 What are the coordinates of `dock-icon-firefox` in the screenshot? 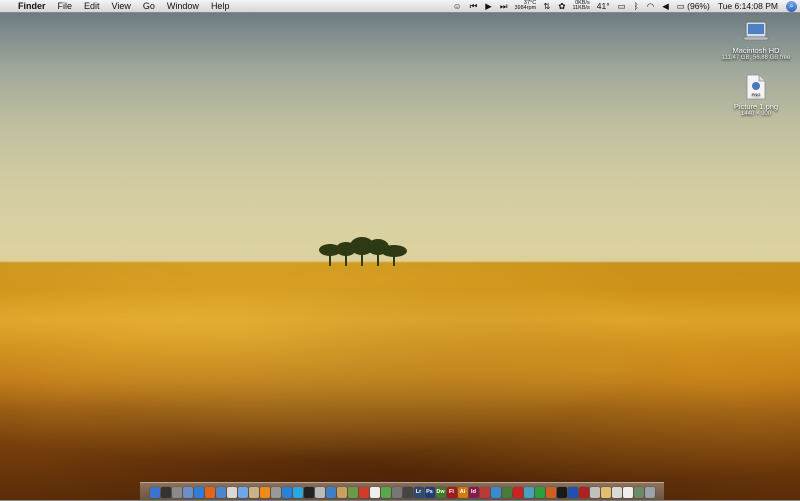 It's located at (209, 492).